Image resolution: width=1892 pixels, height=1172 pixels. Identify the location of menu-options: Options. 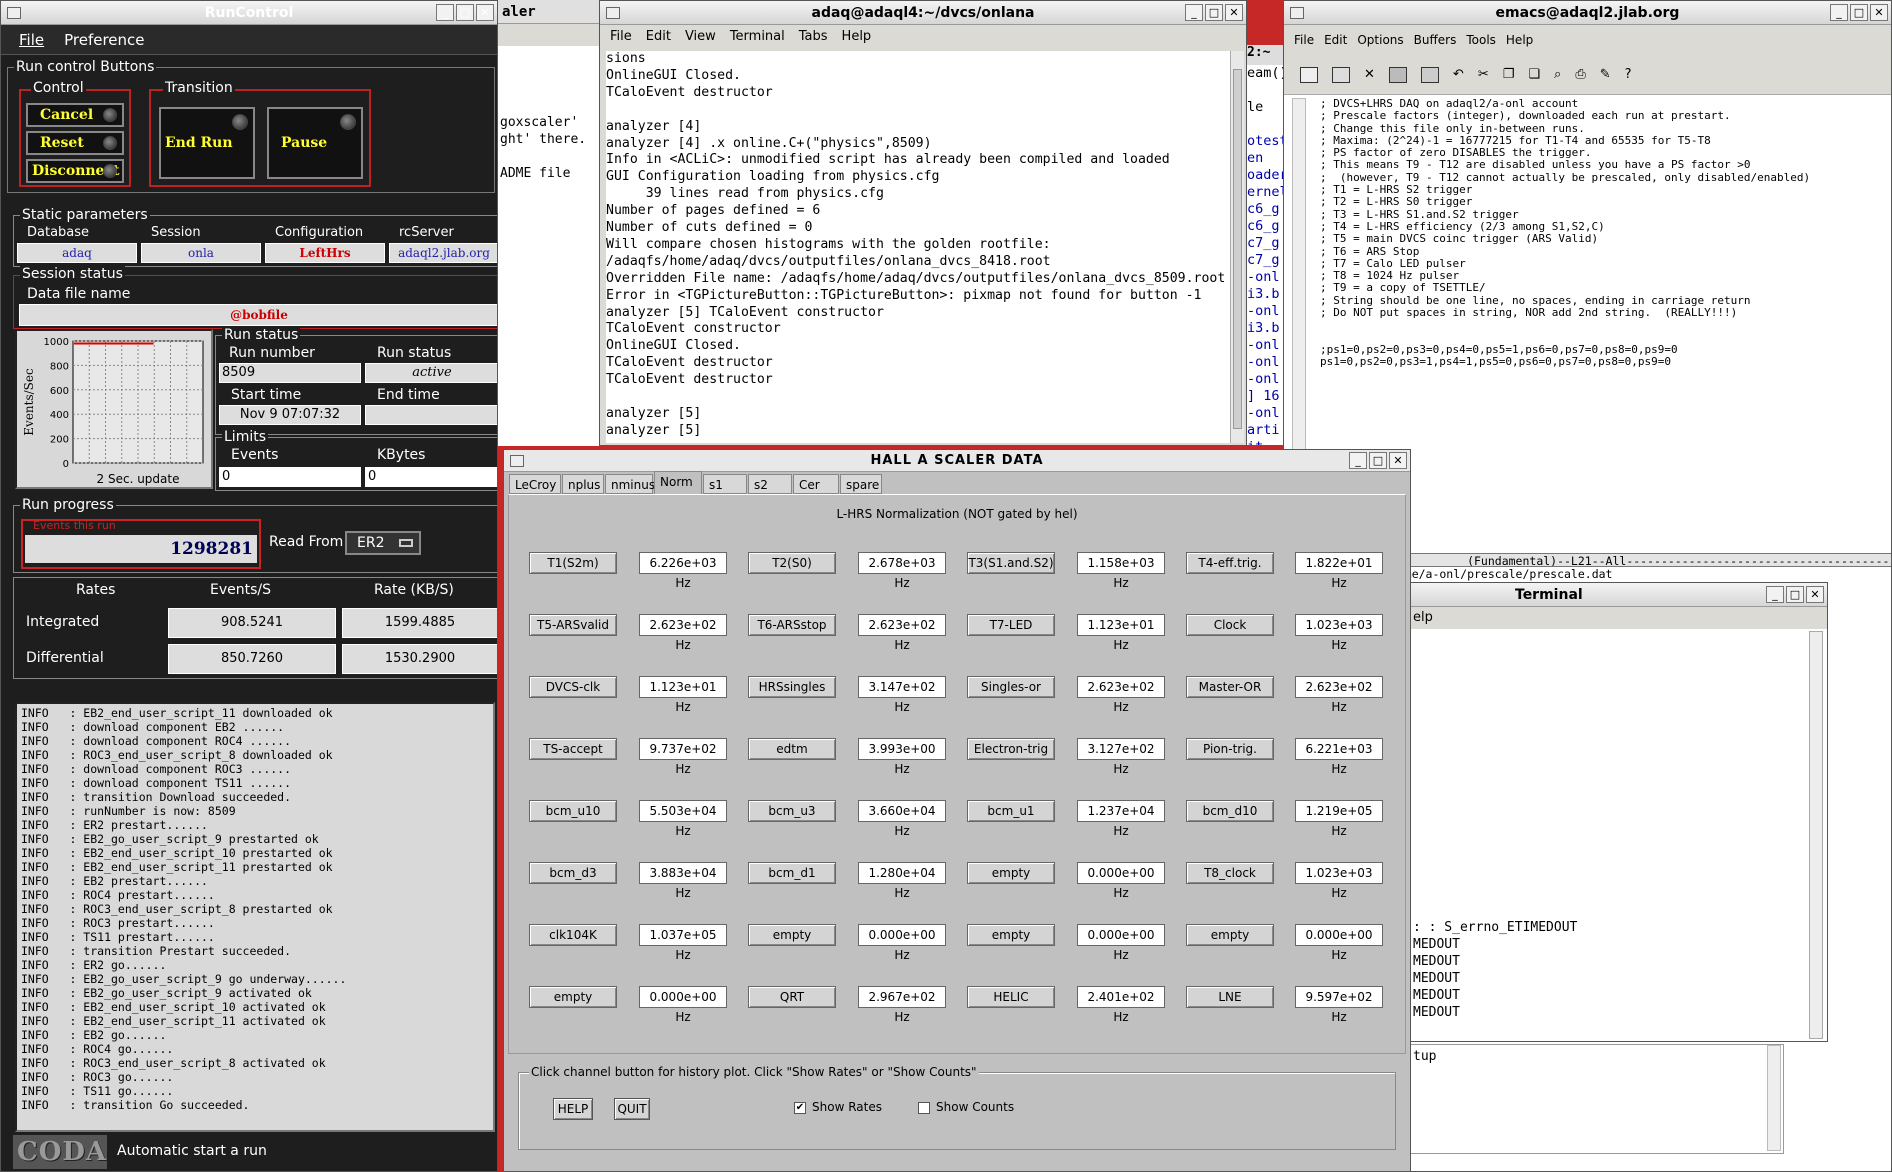
(1380, 40).